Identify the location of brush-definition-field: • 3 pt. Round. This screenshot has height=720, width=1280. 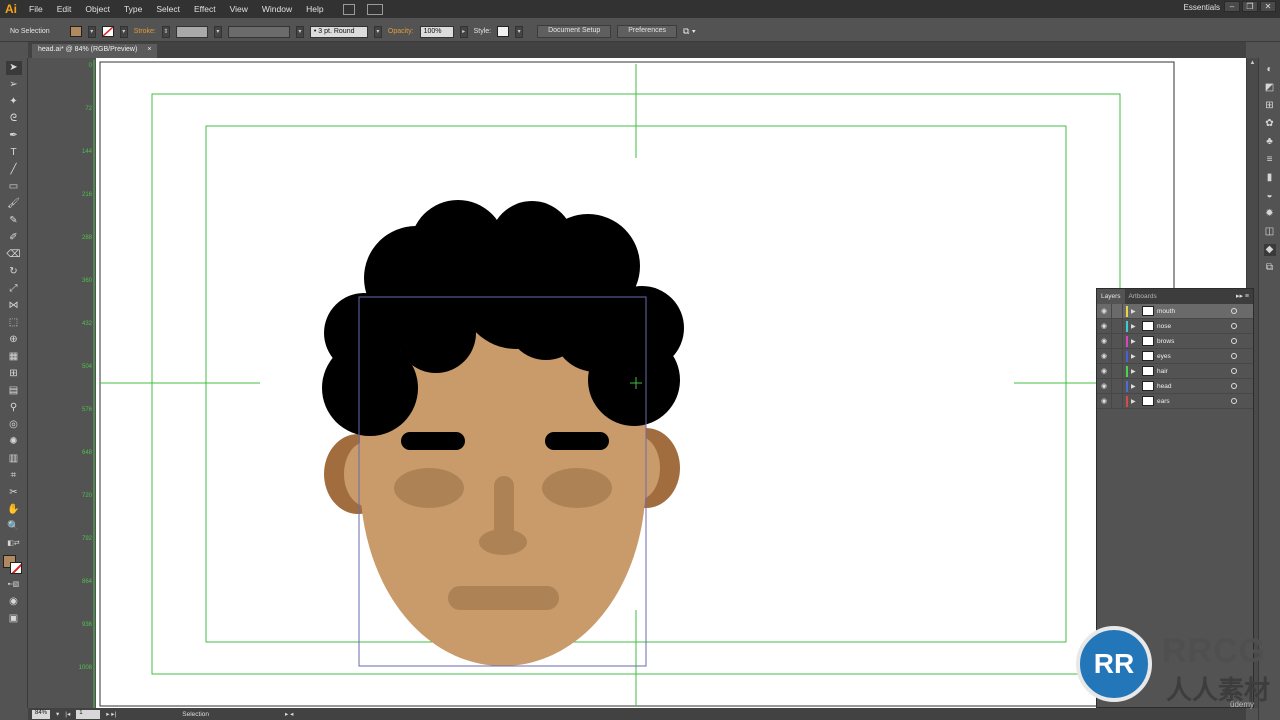
(338, 31).